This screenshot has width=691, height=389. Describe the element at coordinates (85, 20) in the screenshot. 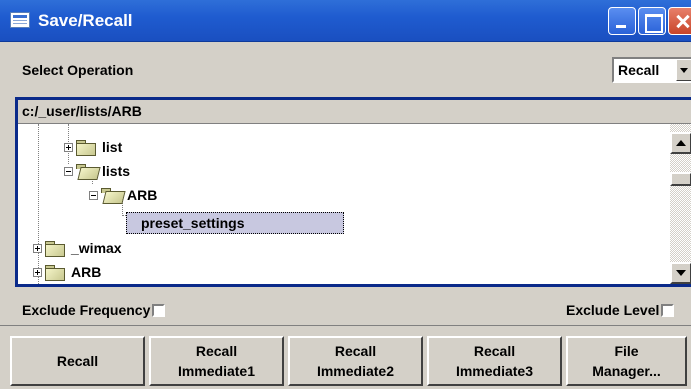

I see `window-title: Save/Recall` at that location.